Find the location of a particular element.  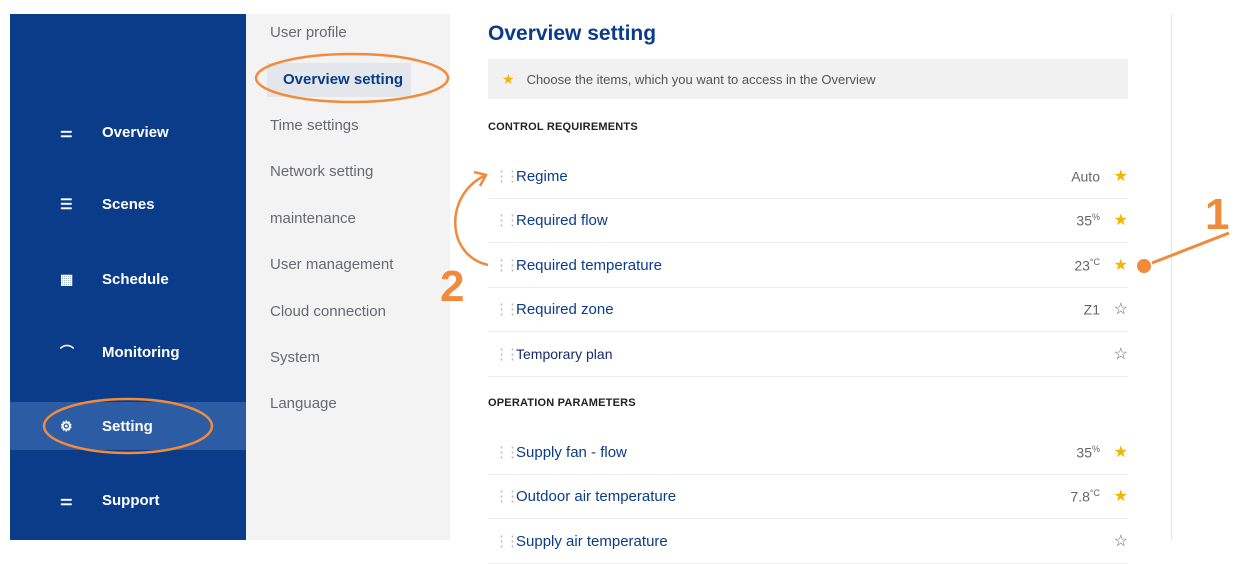

overview-item-required-zone: ⋮⋮ Required zone Z1 ☆ is located at coordinates (808, 309).